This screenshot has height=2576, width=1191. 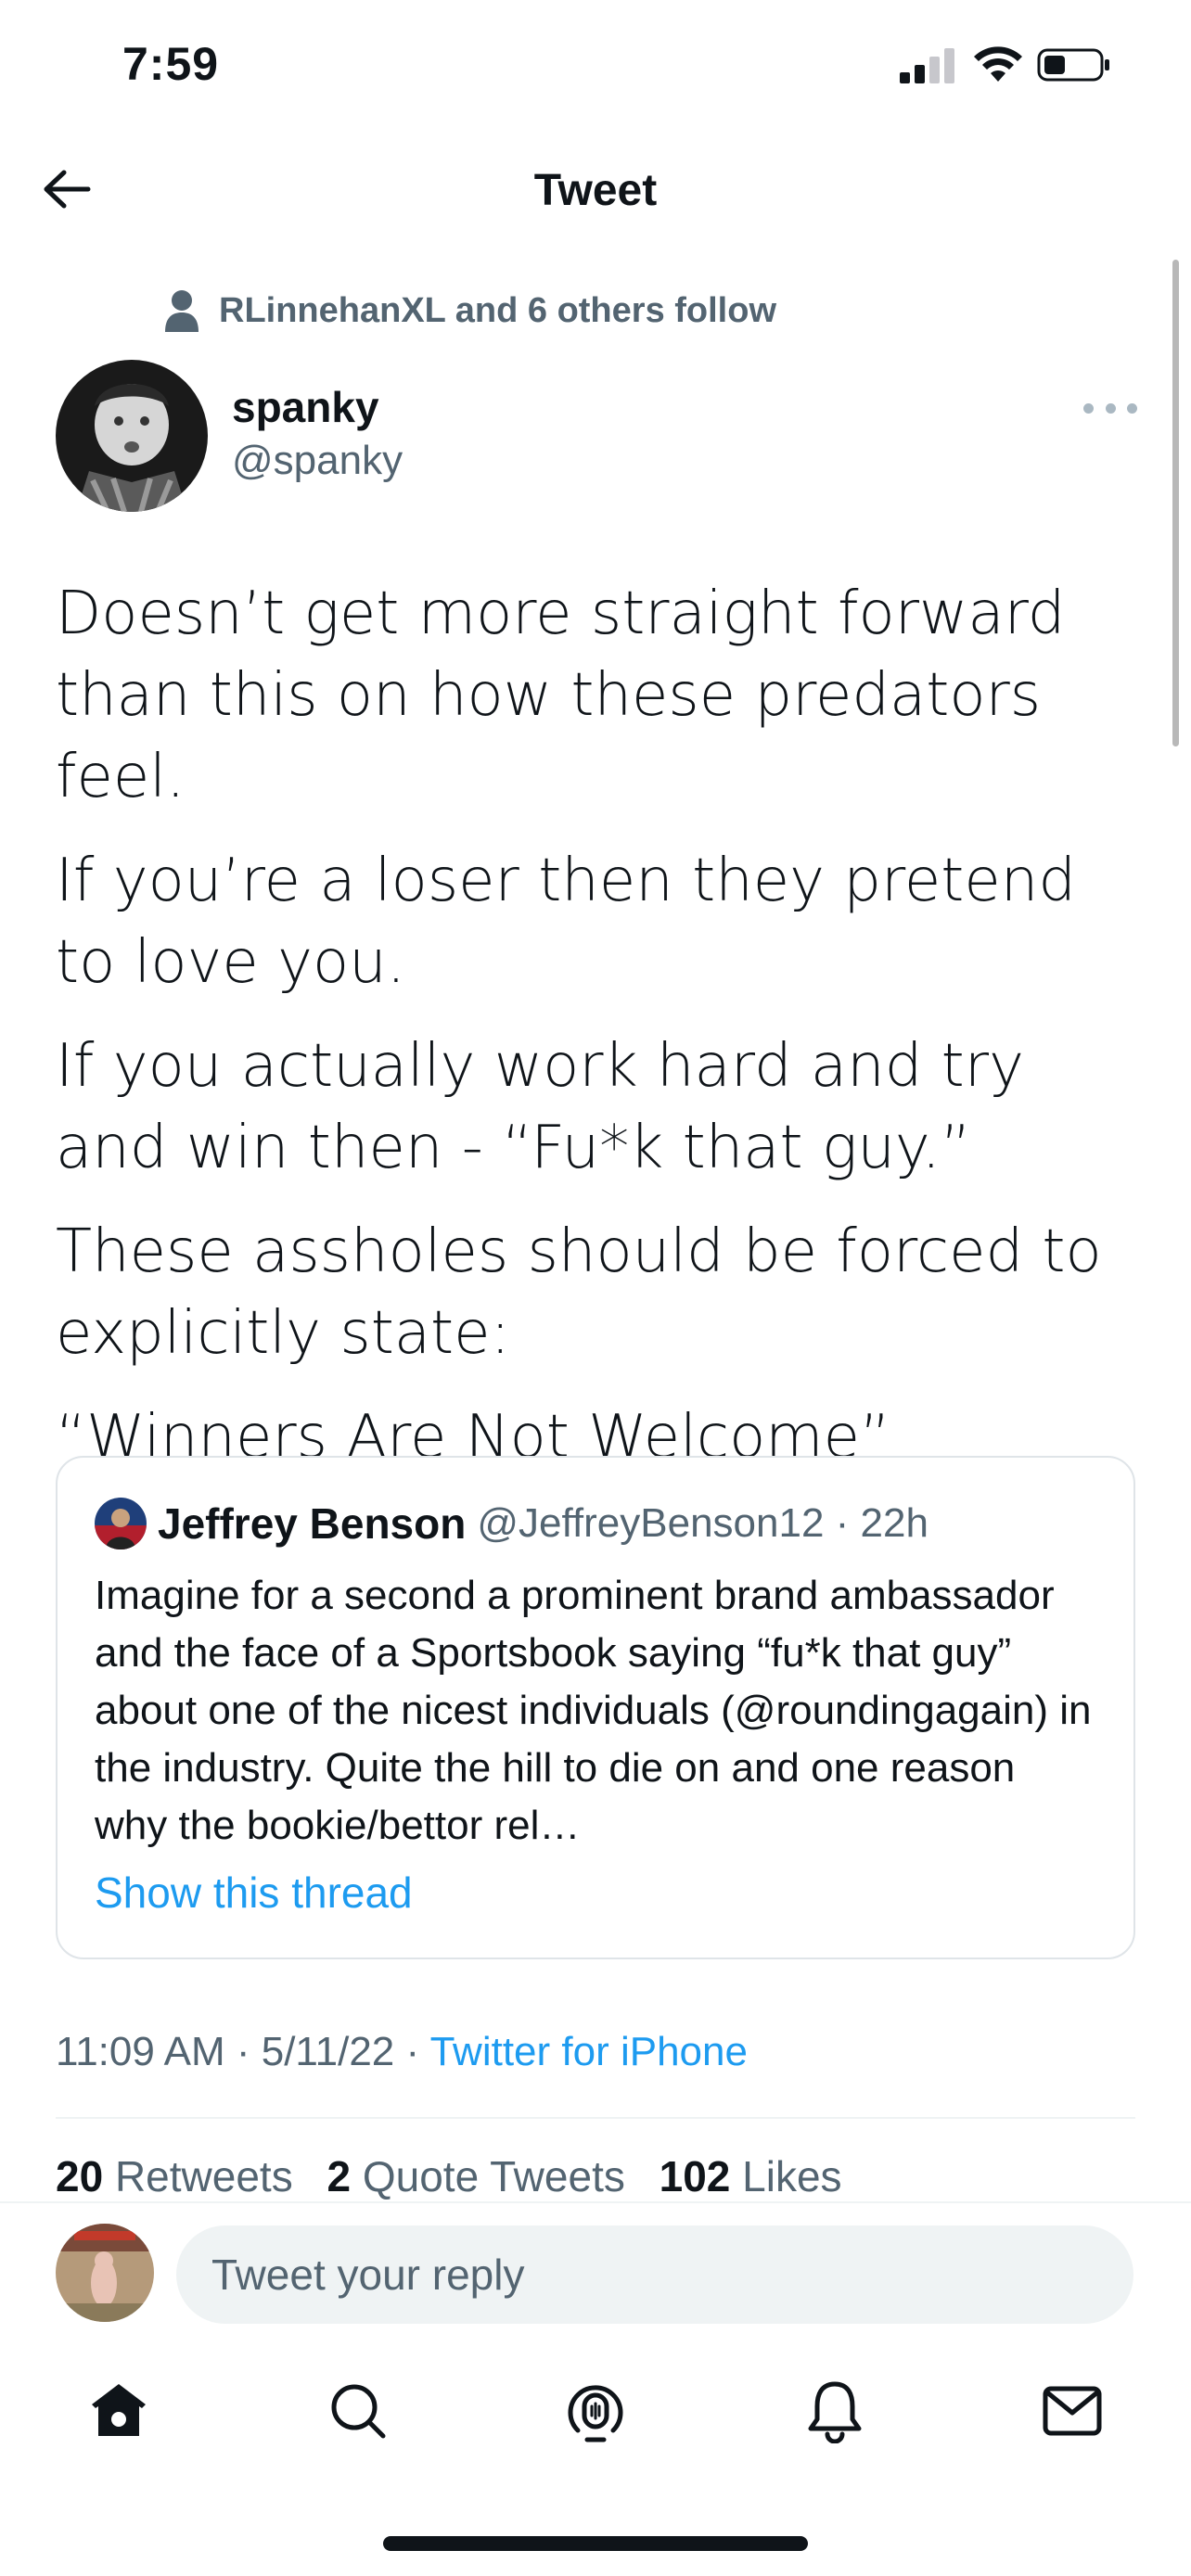 I want to click on nav-header: Tweet, so click(x=595, y=190).